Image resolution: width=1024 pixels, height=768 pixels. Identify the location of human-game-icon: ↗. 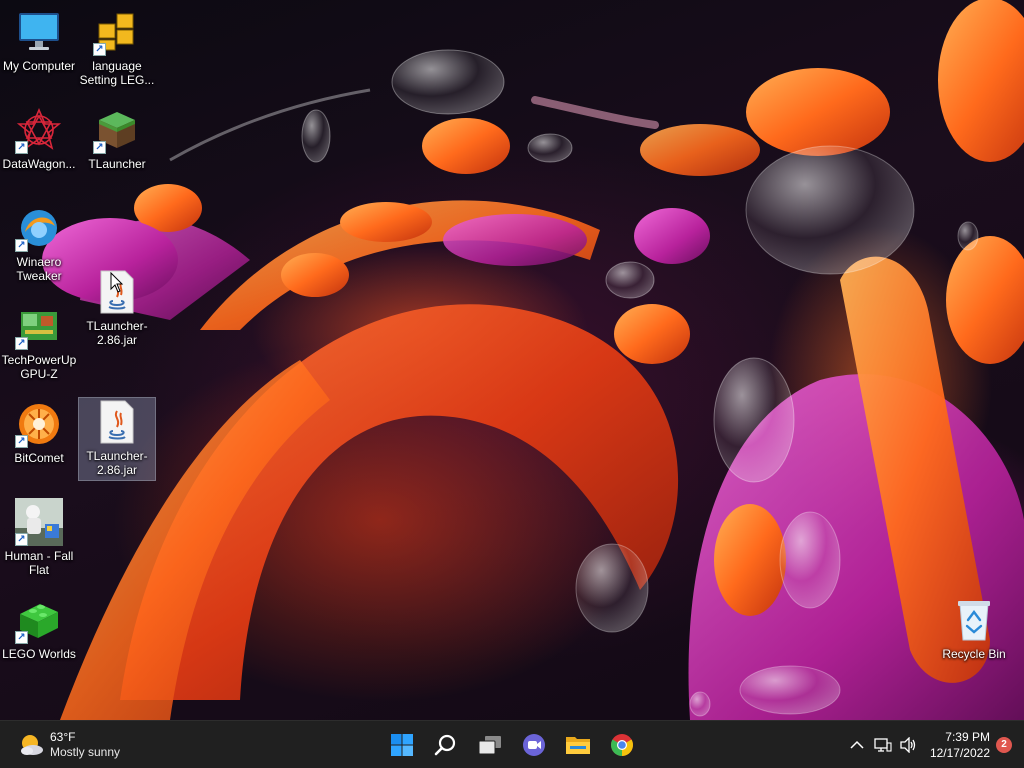
(39, 522).